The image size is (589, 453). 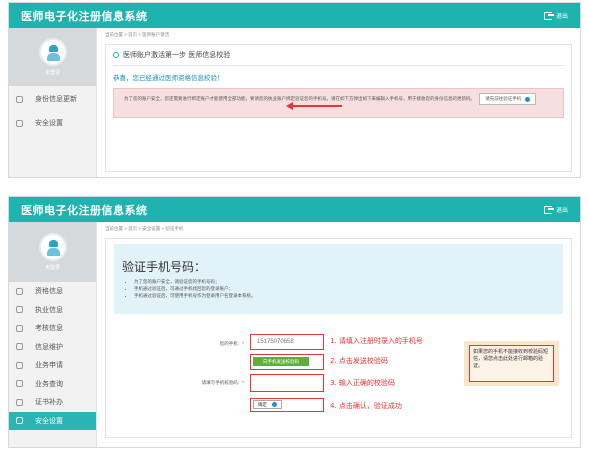 What do you see at coordinates (19, 291) in the screenshot?
I see `doc-icon` at bounding box center [19, 291].